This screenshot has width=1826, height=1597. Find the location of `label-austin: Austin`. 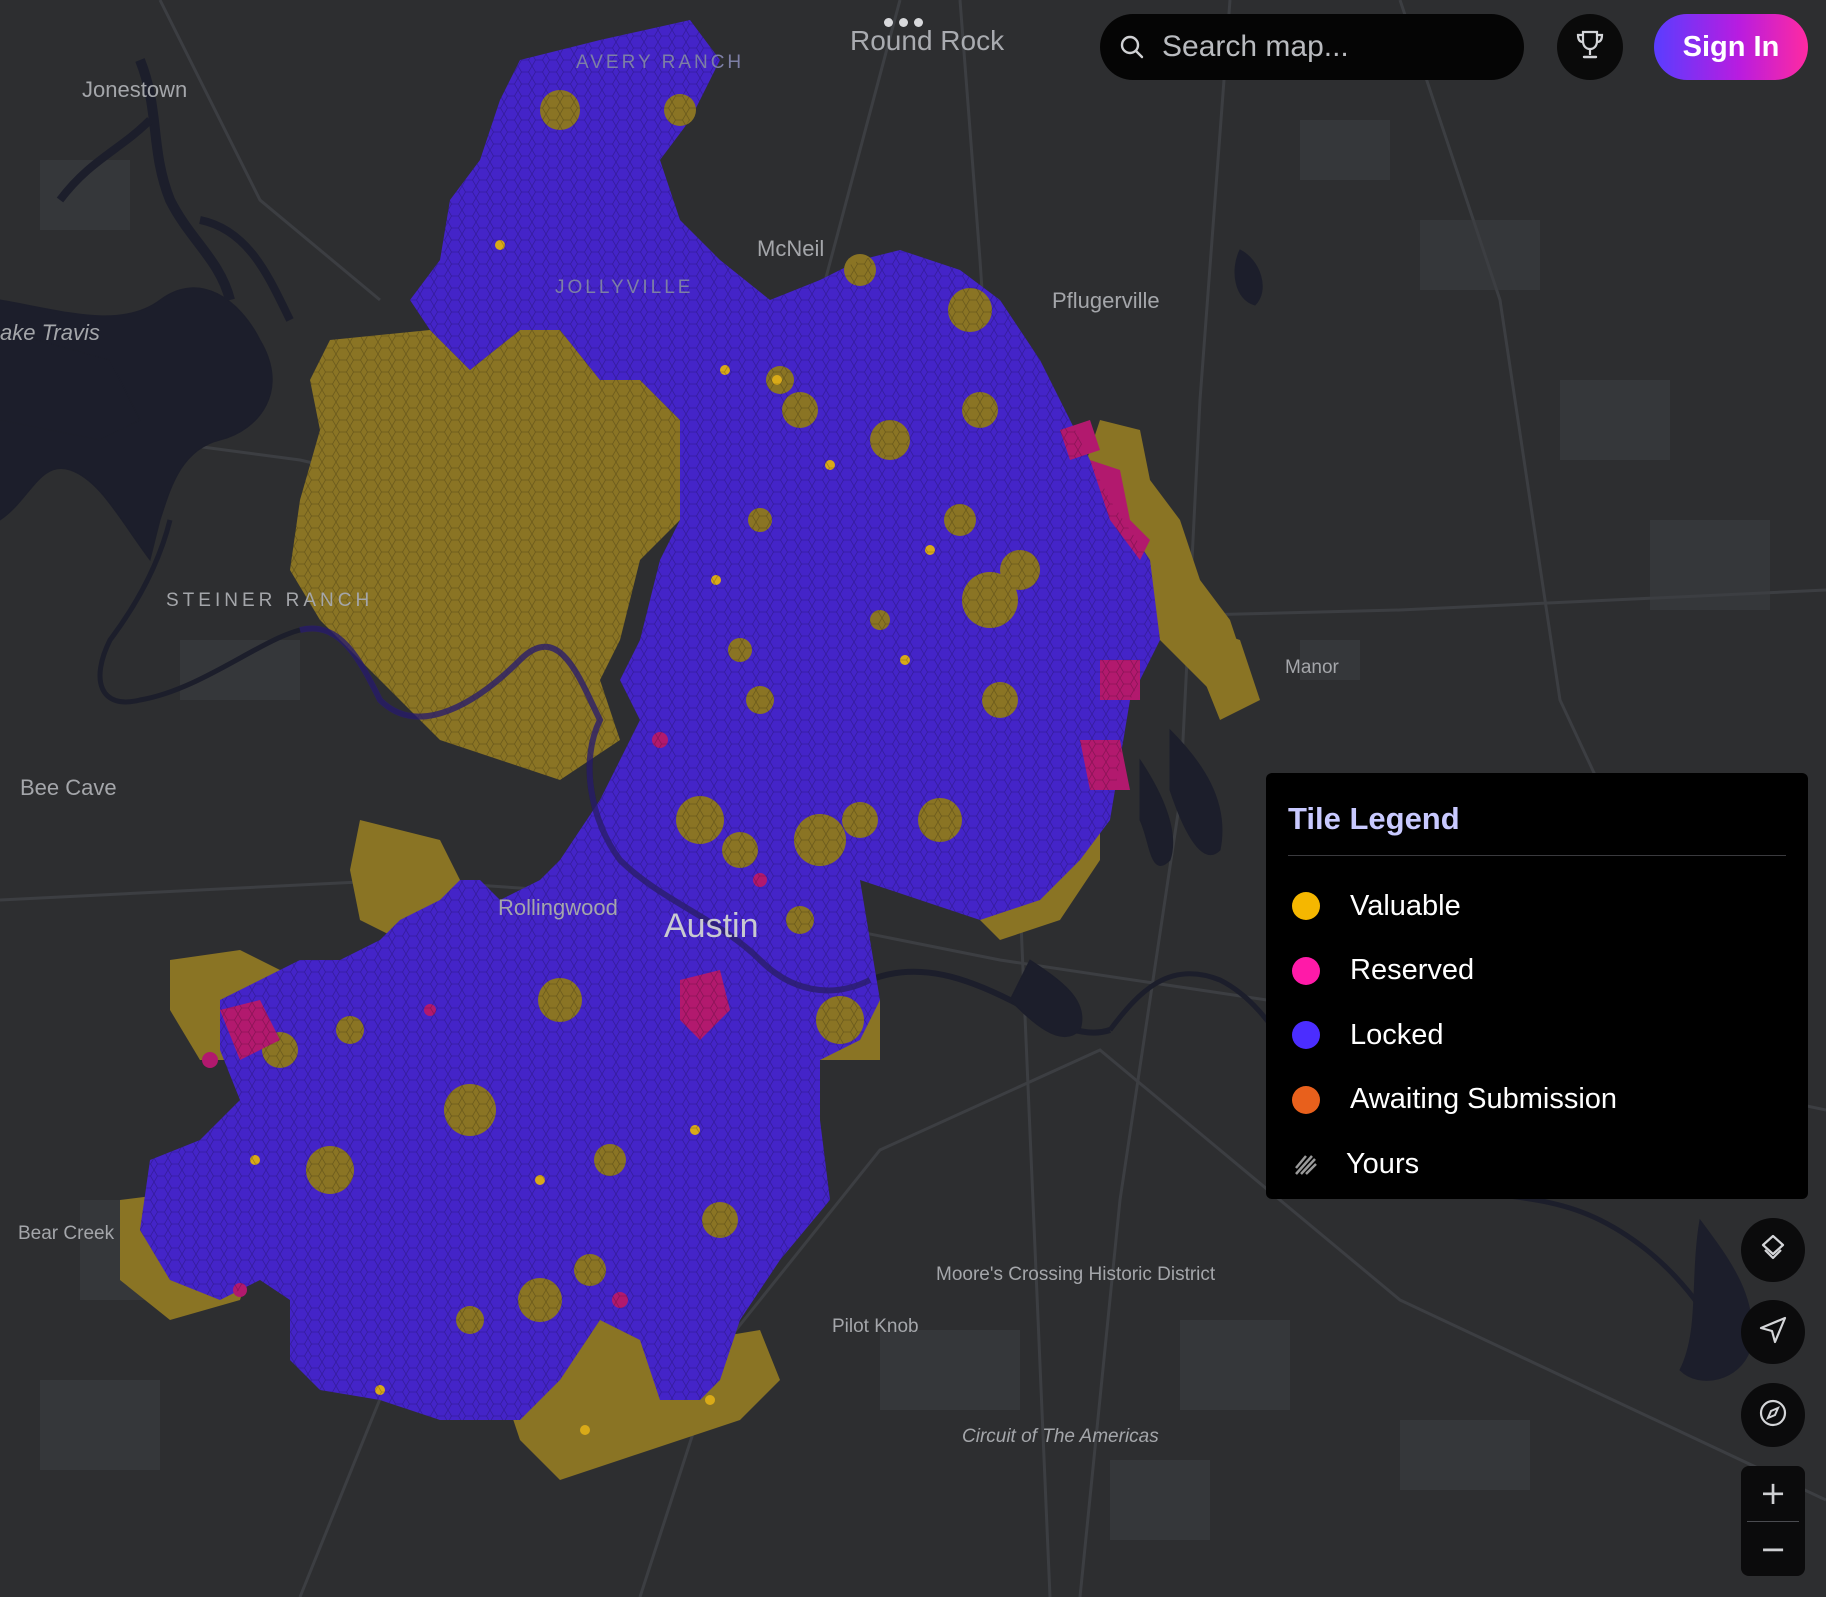

label-austin: Austin is located at coordinates (711, 926).